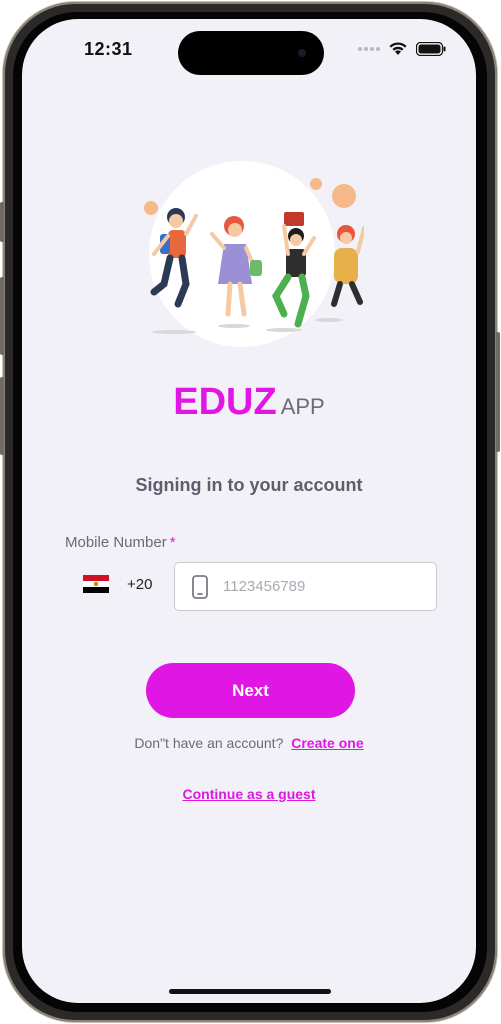  What do you see at coordinates (302, 406) in the screenshot?
I see `brand-suffix: APP` at bounding box center [302, 406].